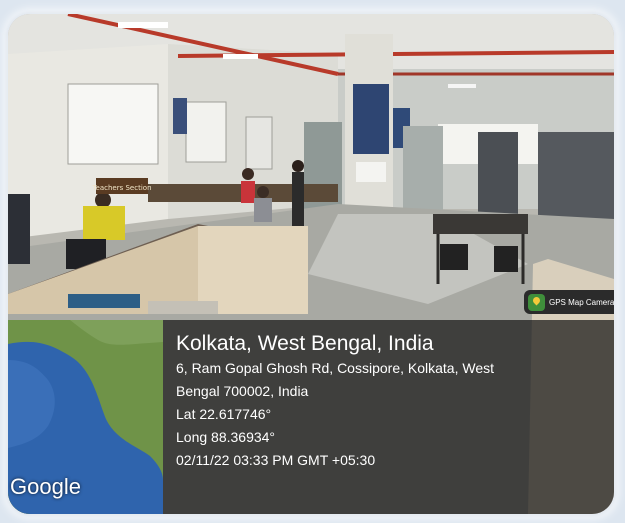 This screenshot has height=523, width=625. What do you see at coordinates (305, 343) in the screenshot?
I see `location-title: Kolkata, West Bengal, India` at bounding box center [305, 343].